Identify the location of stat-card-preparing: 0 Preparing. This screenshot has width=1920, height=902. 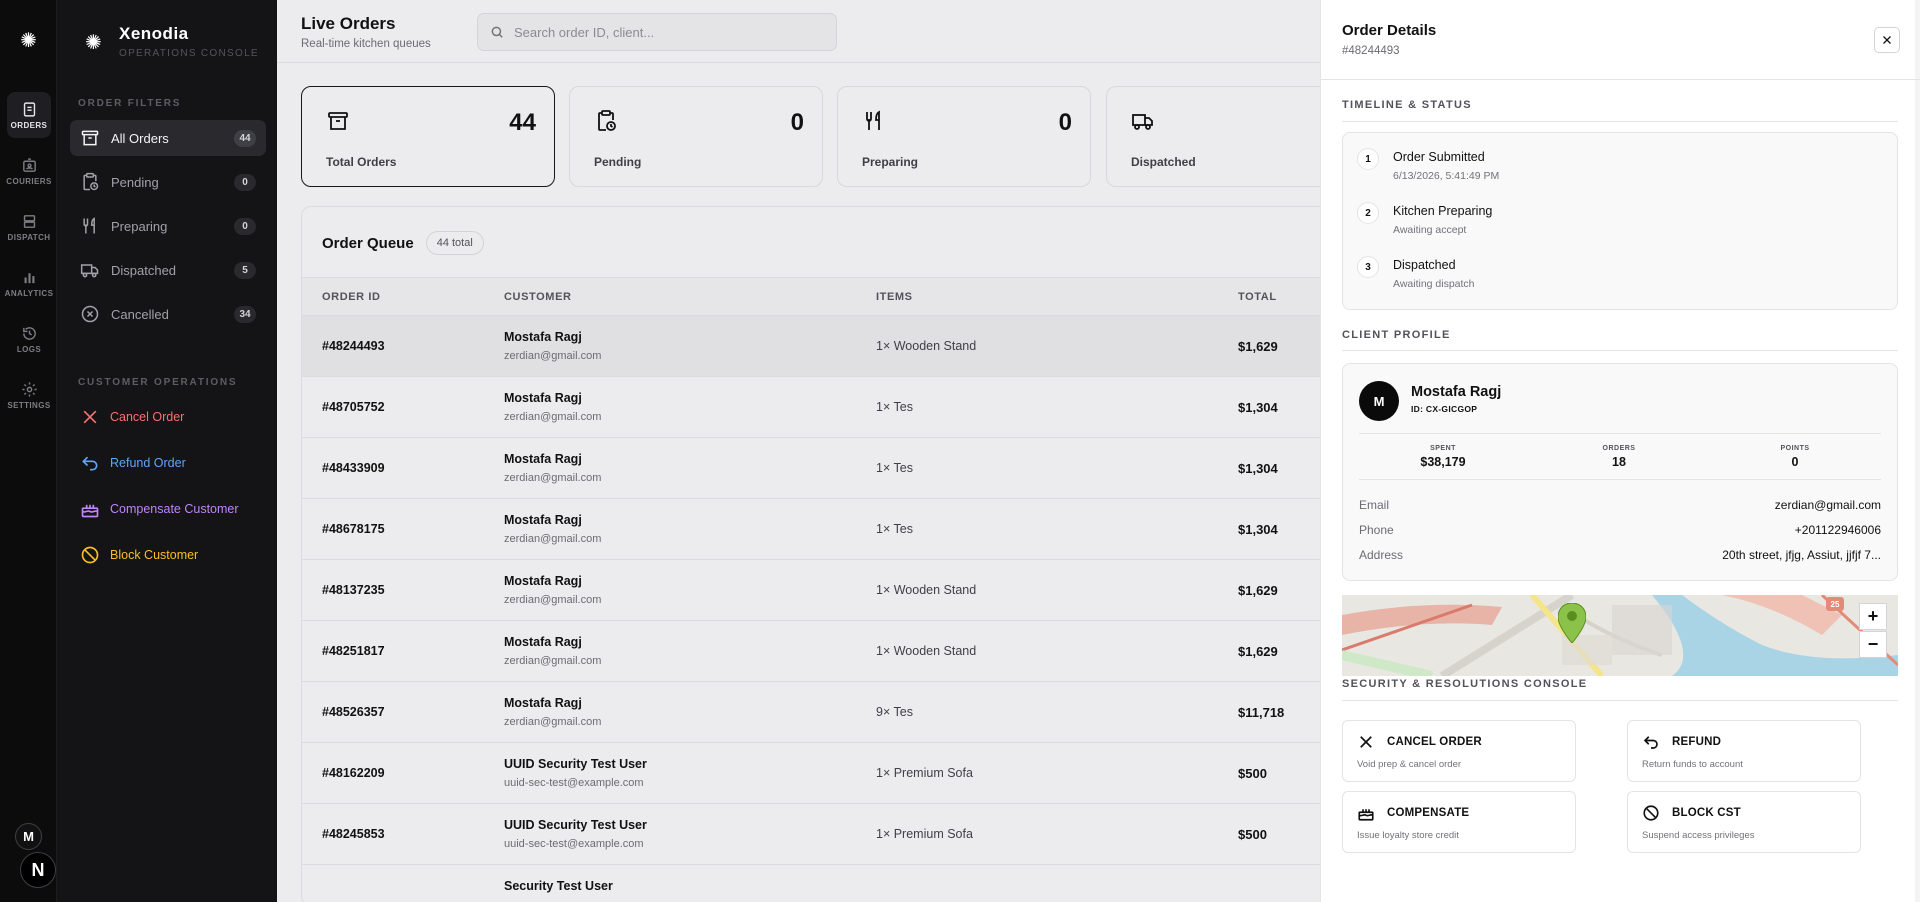
(964, 136).